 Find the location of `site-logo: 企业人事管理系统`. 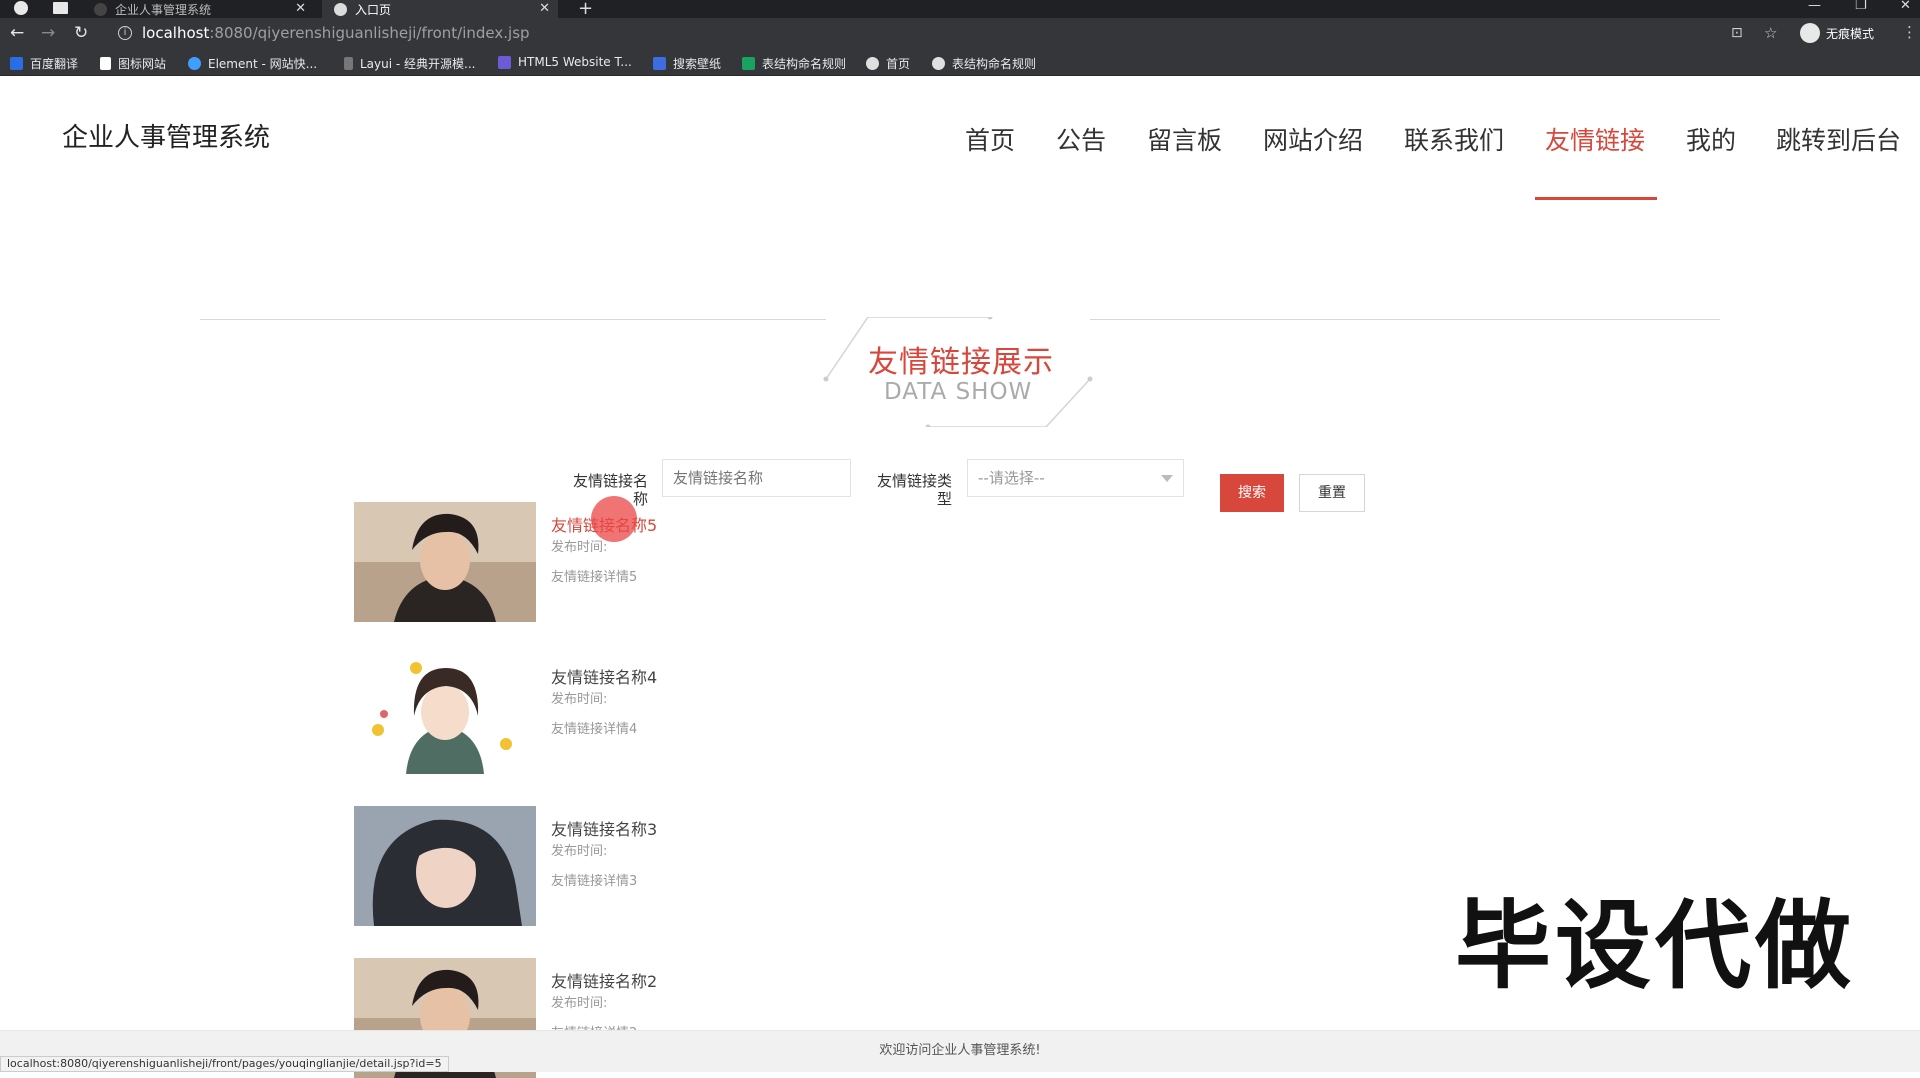

site-logo: 企业人事管理系统 is located at coordinates (166, 135).